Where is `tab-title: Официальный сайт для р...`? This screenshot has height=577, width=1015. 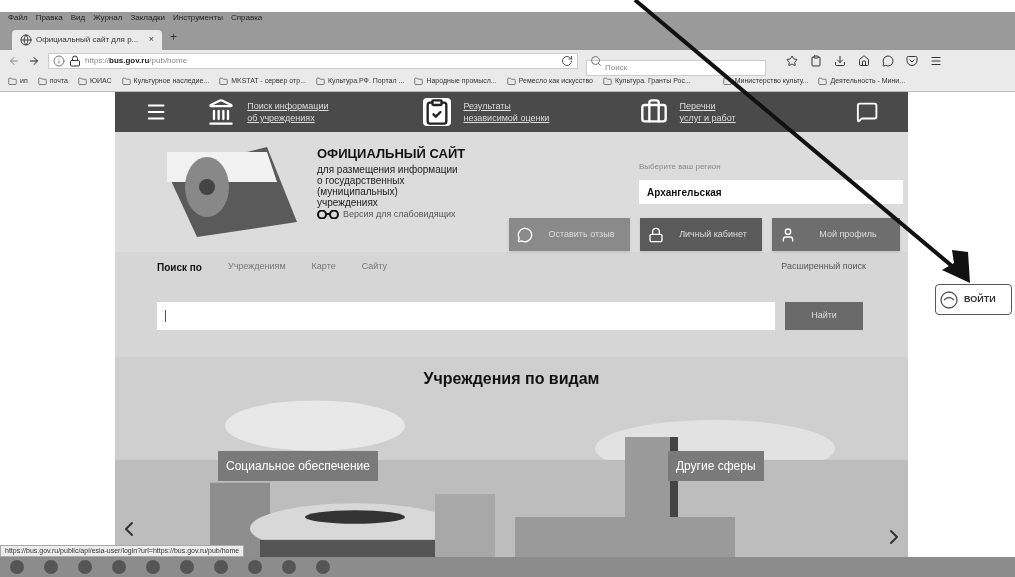
tab-title: Официальный сайт для р... is located at coordinates (87, 40).